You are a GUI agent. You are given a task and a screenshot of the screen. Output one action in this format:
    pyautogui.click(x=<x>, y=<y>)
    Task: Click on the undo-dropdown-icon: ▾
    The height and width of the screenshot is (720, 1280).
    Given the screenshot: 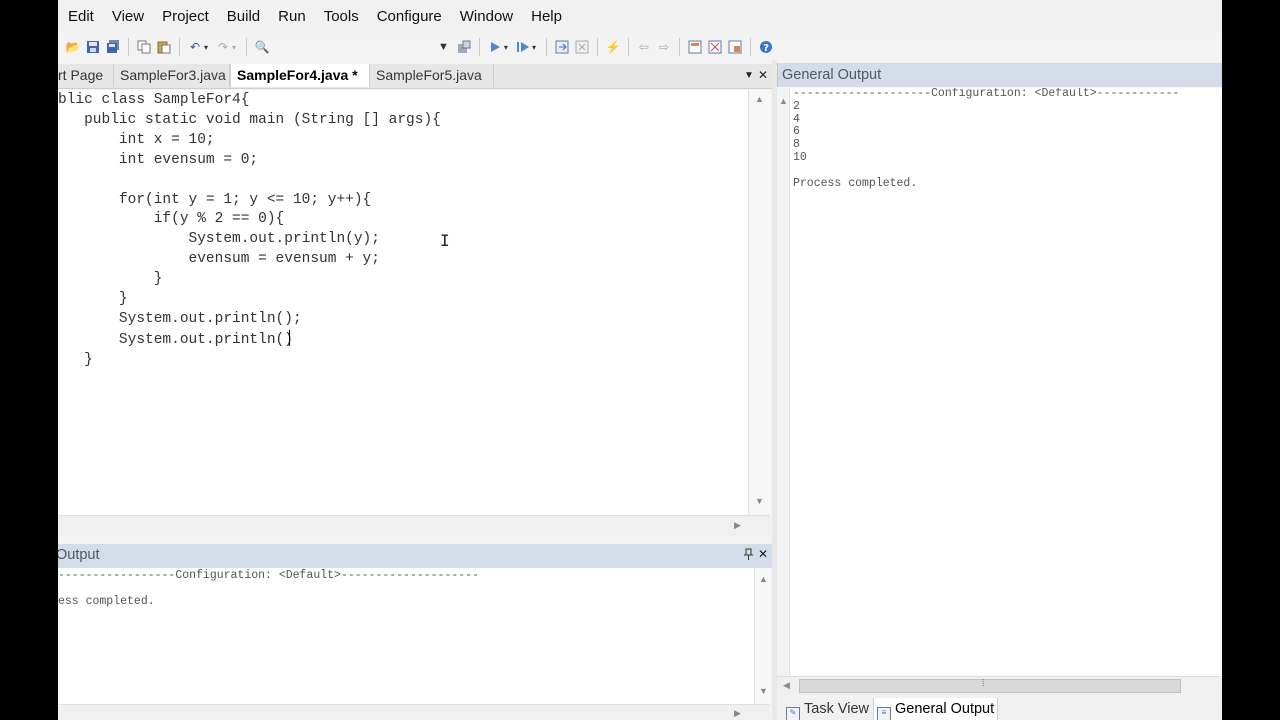 What is the action you would take?
    pyautogui.click(x=206, y=47)
    